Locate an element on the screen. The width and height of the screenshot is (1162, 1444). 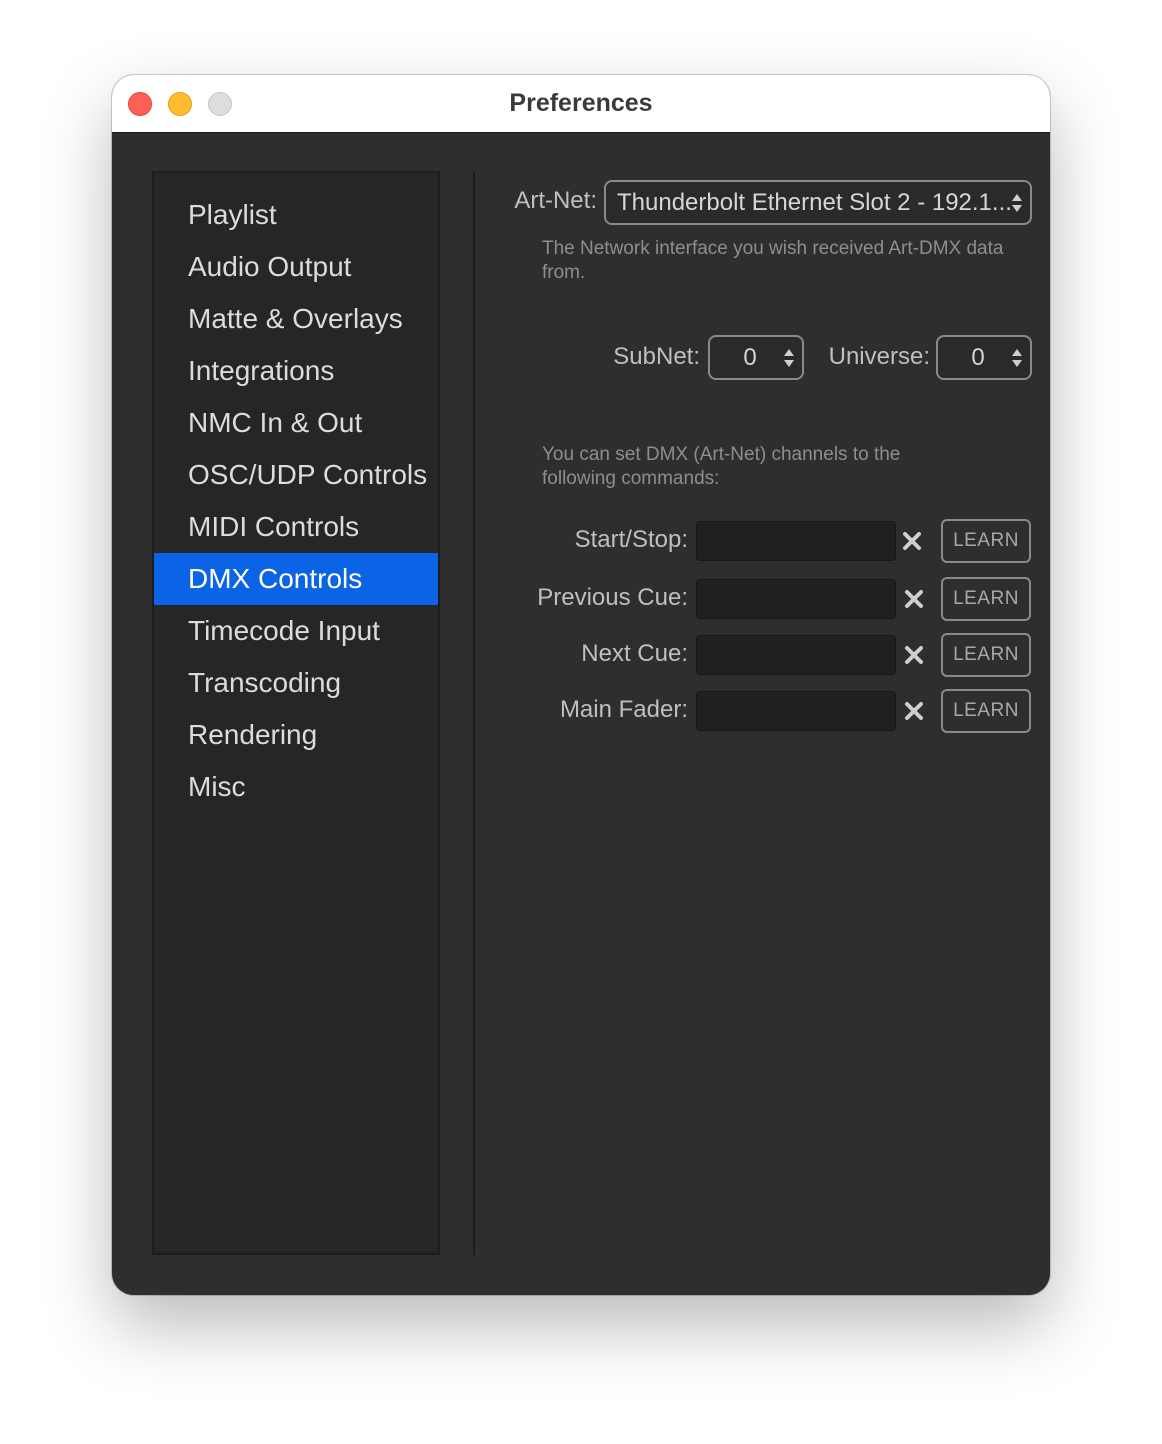
popup-arrows-icon is located at coordinates (1017, 202).